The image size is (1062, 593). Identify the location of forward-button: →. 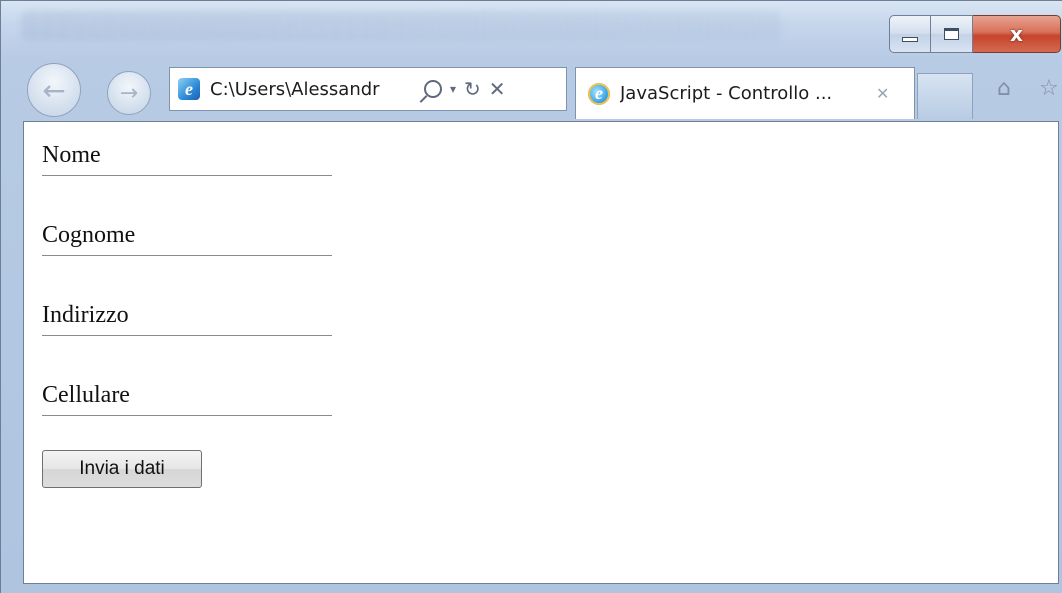
(129, 93).